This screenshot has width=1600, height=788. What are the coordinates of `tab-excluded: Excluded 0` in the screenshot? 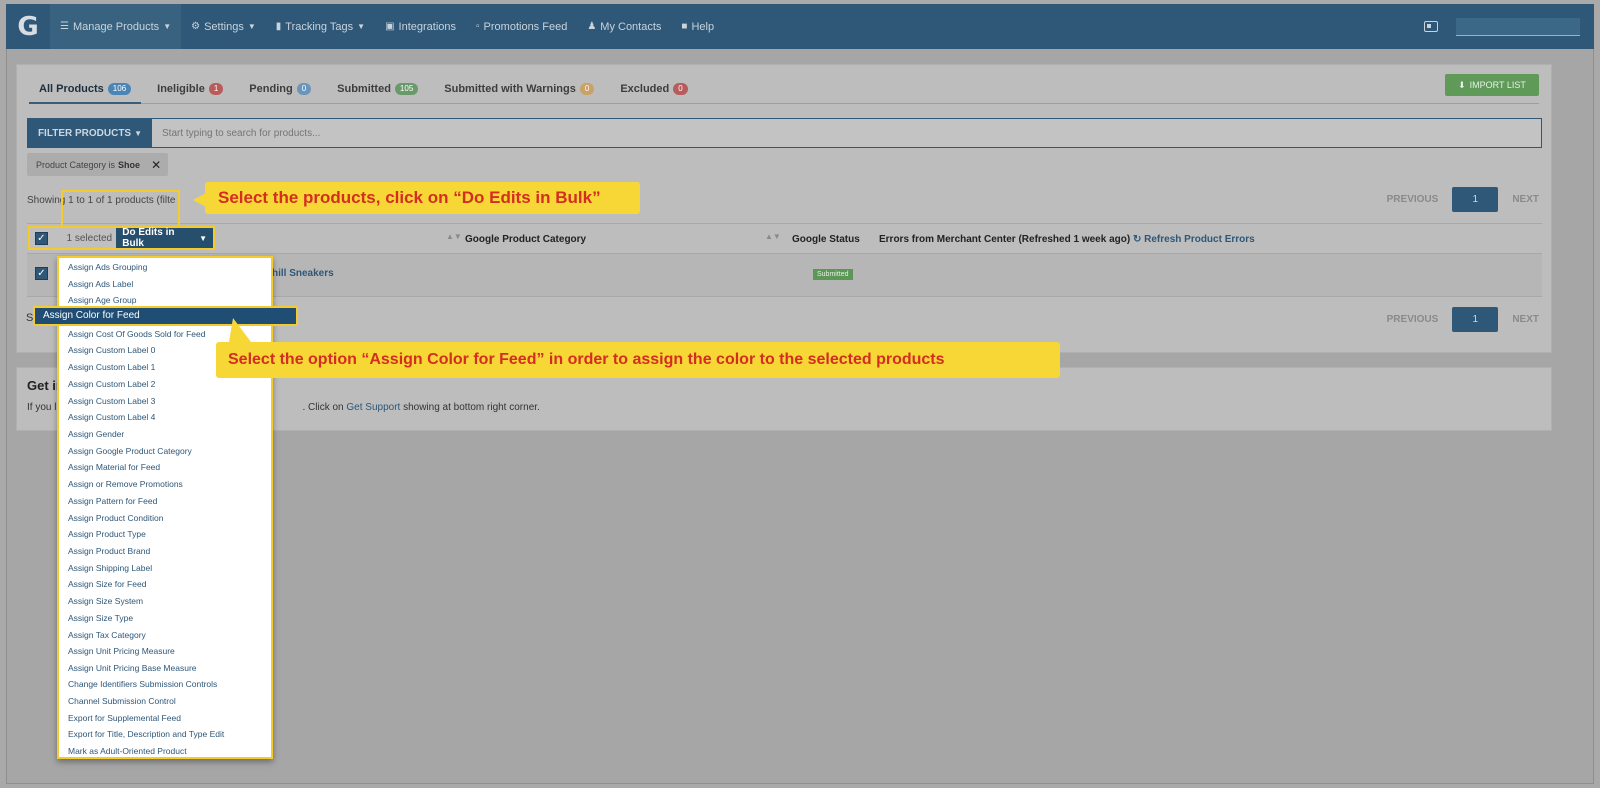 It's located at (653, 91).